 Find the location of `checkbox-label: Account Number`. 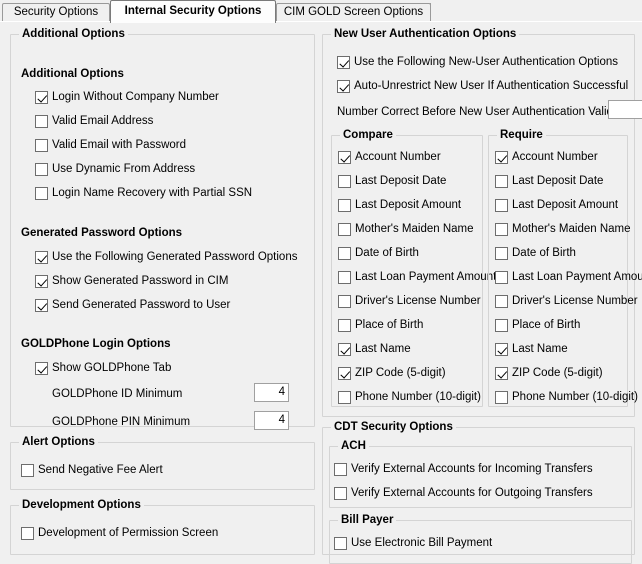

checkbox-label: Account Number is located at coordinates (555, 157).